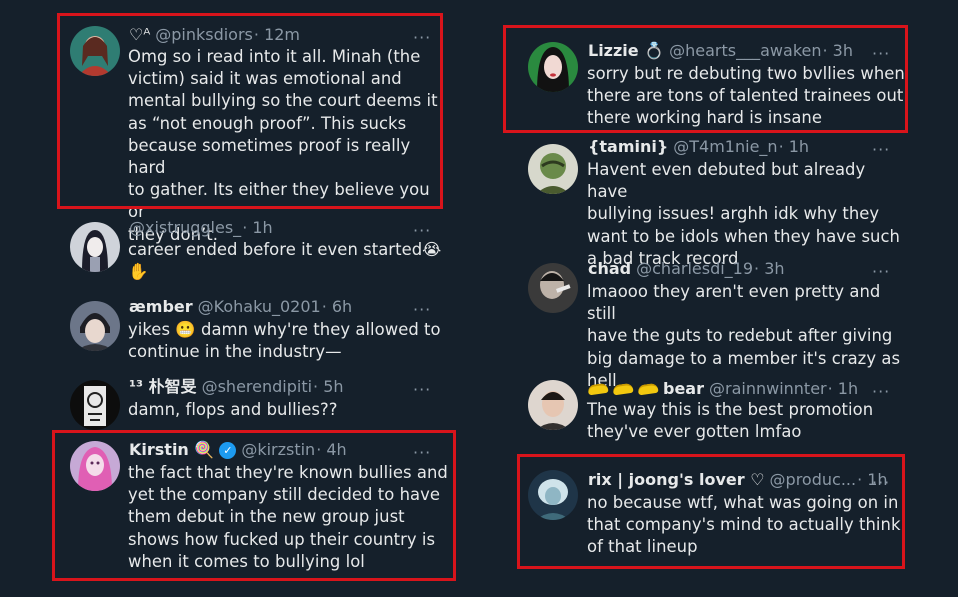  What do you see at coordinates (745, 51) in the screenshot?
I see `handle: @hearts___awaken` at bounding box center [745, 51].